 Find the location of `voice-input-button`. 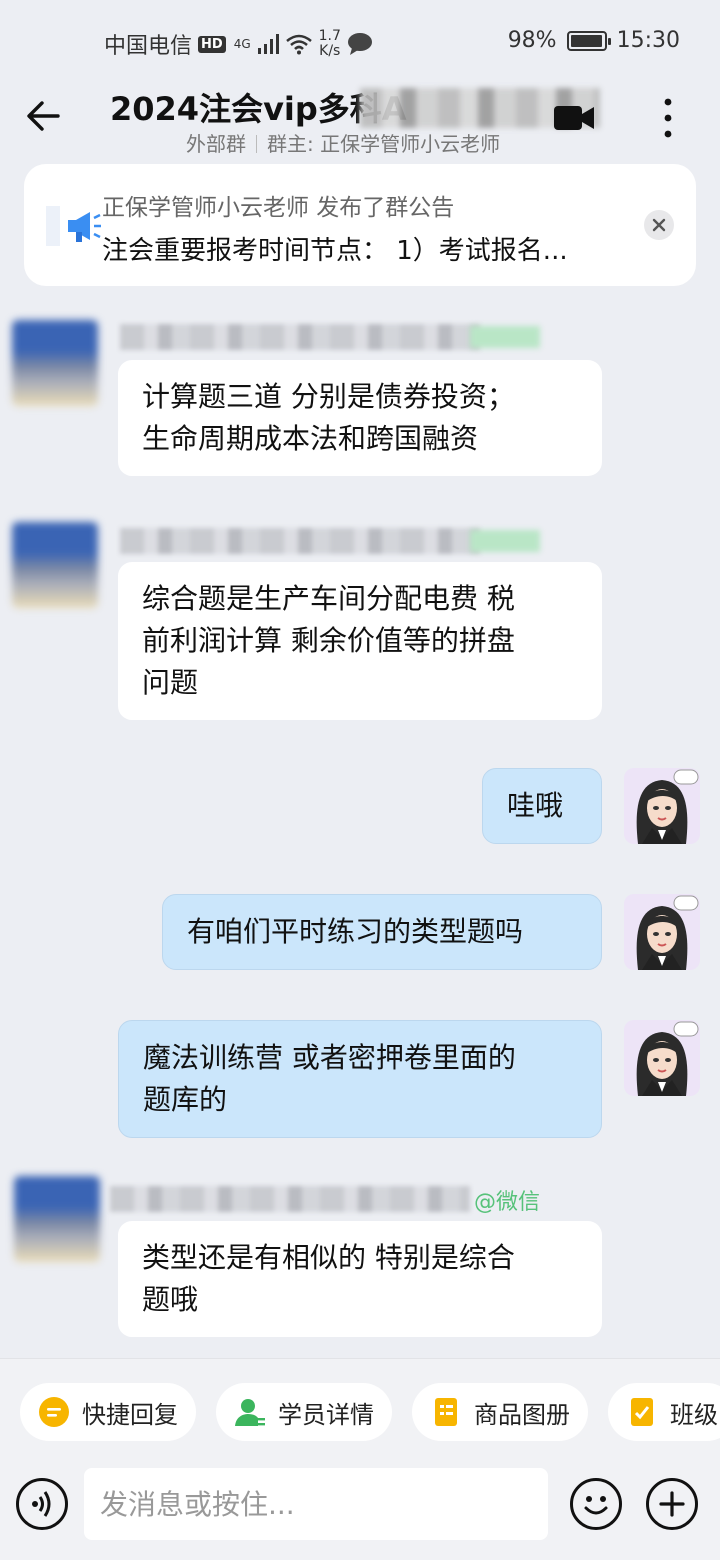

voice-input-button is located at coordinates (42, 1504).